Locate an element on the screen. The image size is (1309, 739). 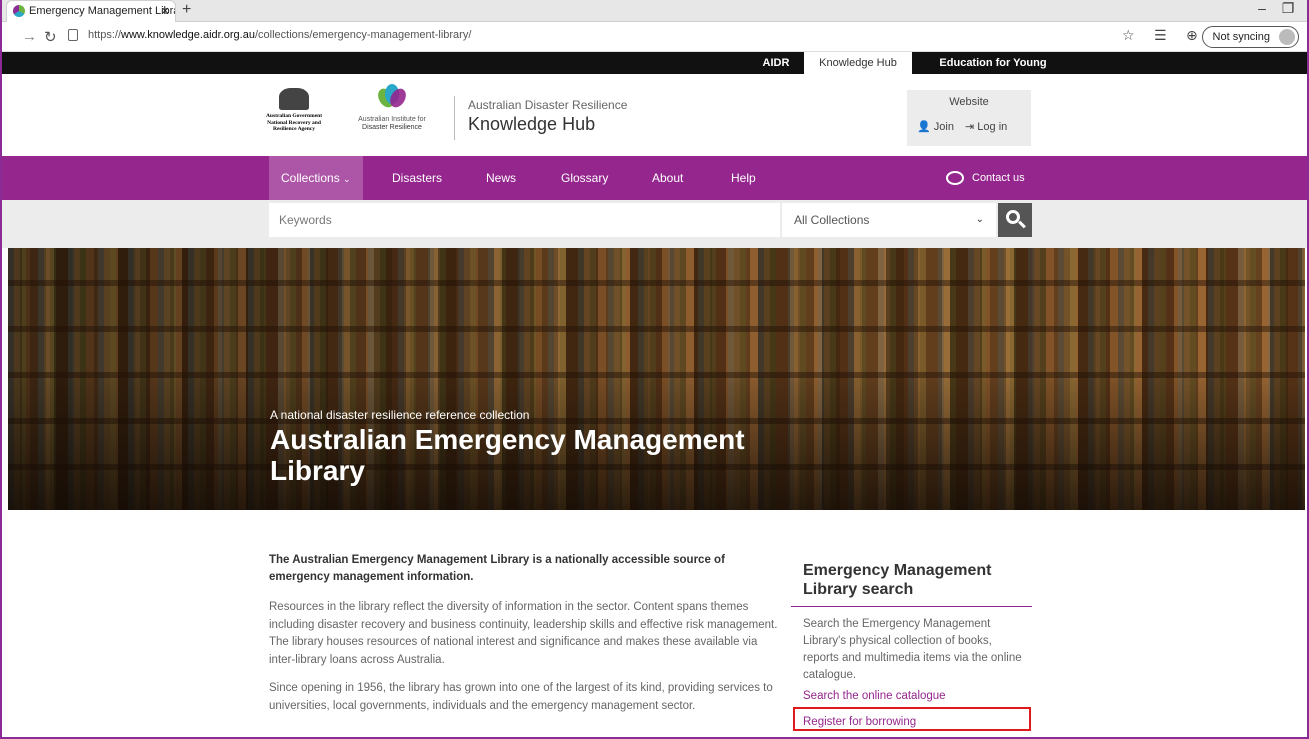
coat-of-arms-icon is located at coordinates (294, 99).